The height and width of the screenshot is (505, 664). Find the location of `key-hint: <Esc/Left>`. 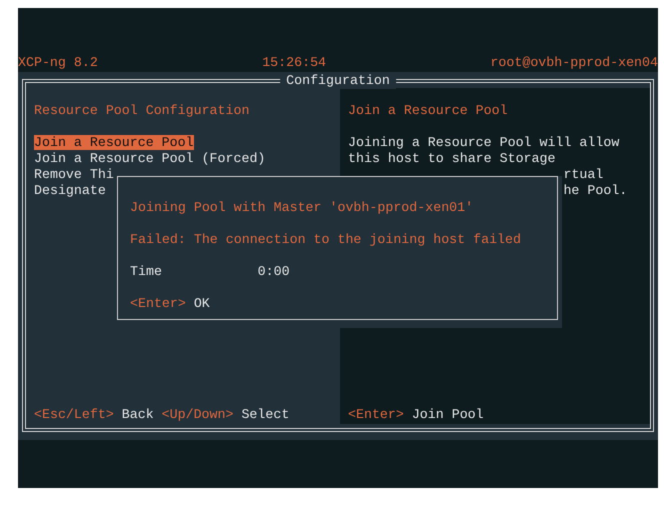

key-hint: <Esc/Left> is located at coordinates (74, 415).